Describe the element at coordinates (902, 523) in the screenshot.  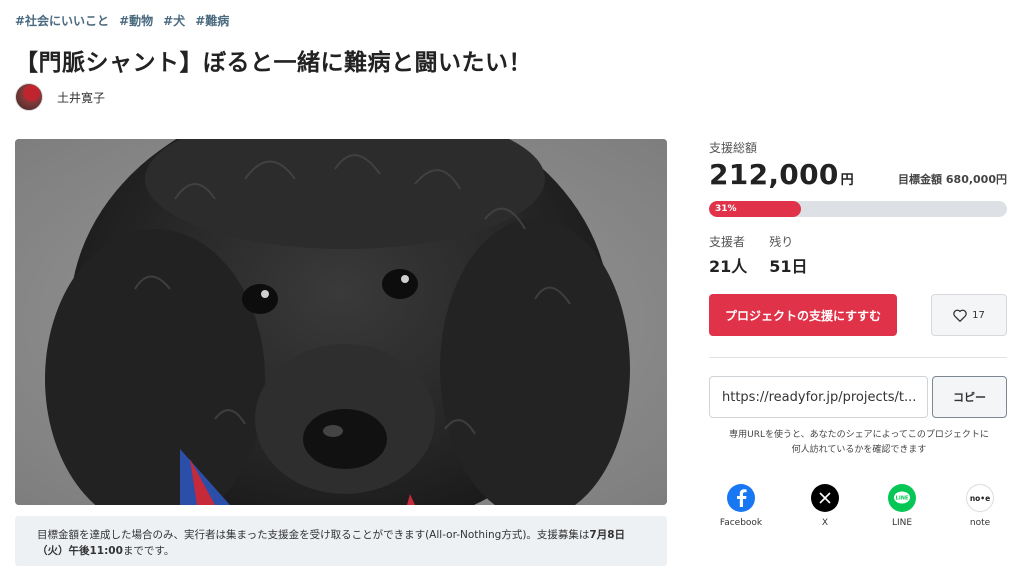
I see `share-label: LINE` at that location.